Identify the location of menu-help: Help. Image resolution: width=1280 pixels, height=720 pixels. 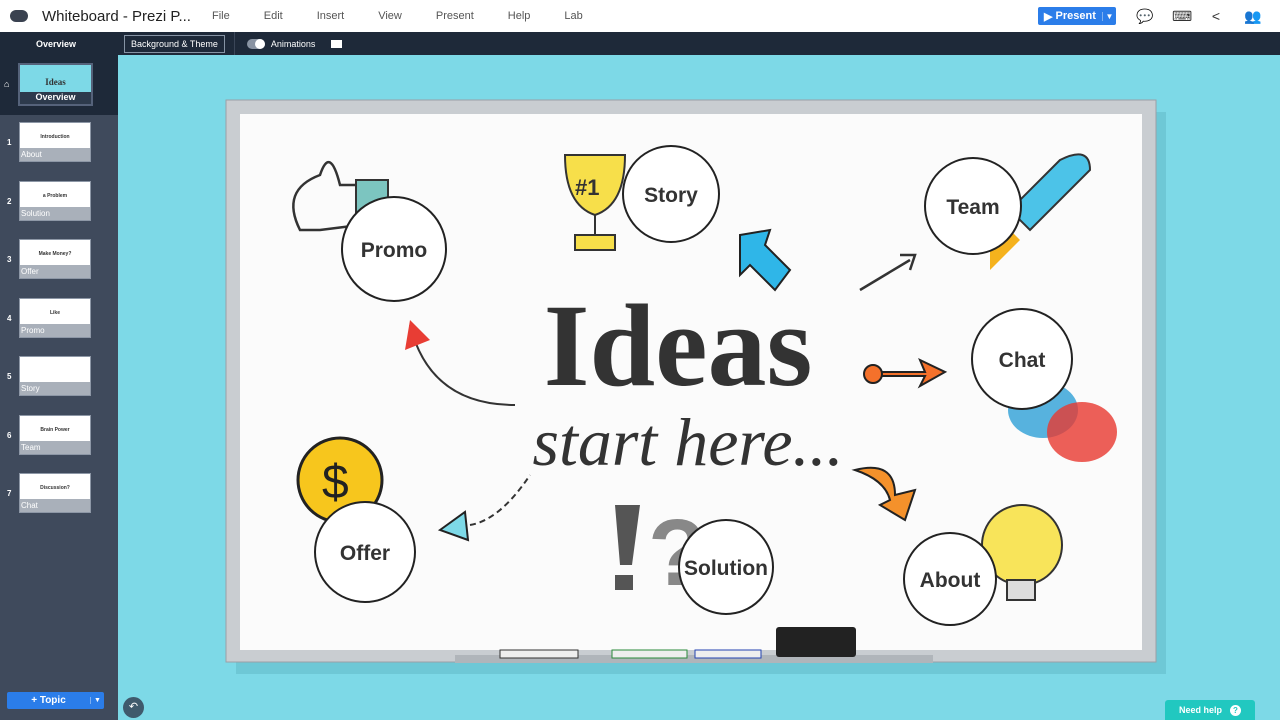
(519, 16).